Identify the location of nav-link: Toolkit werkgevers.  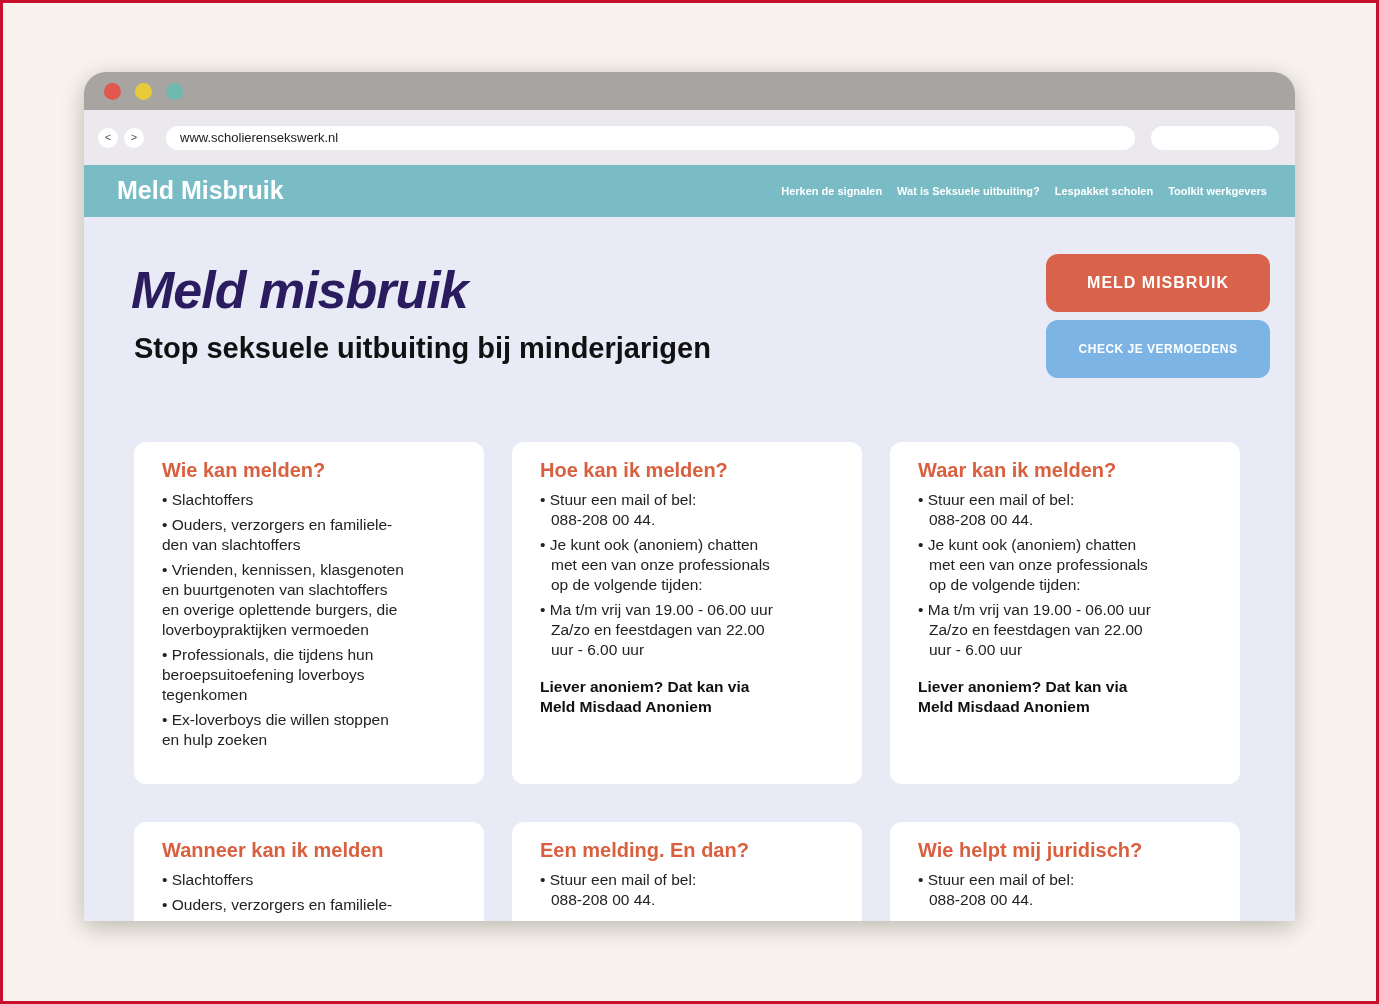
(1217, 191).